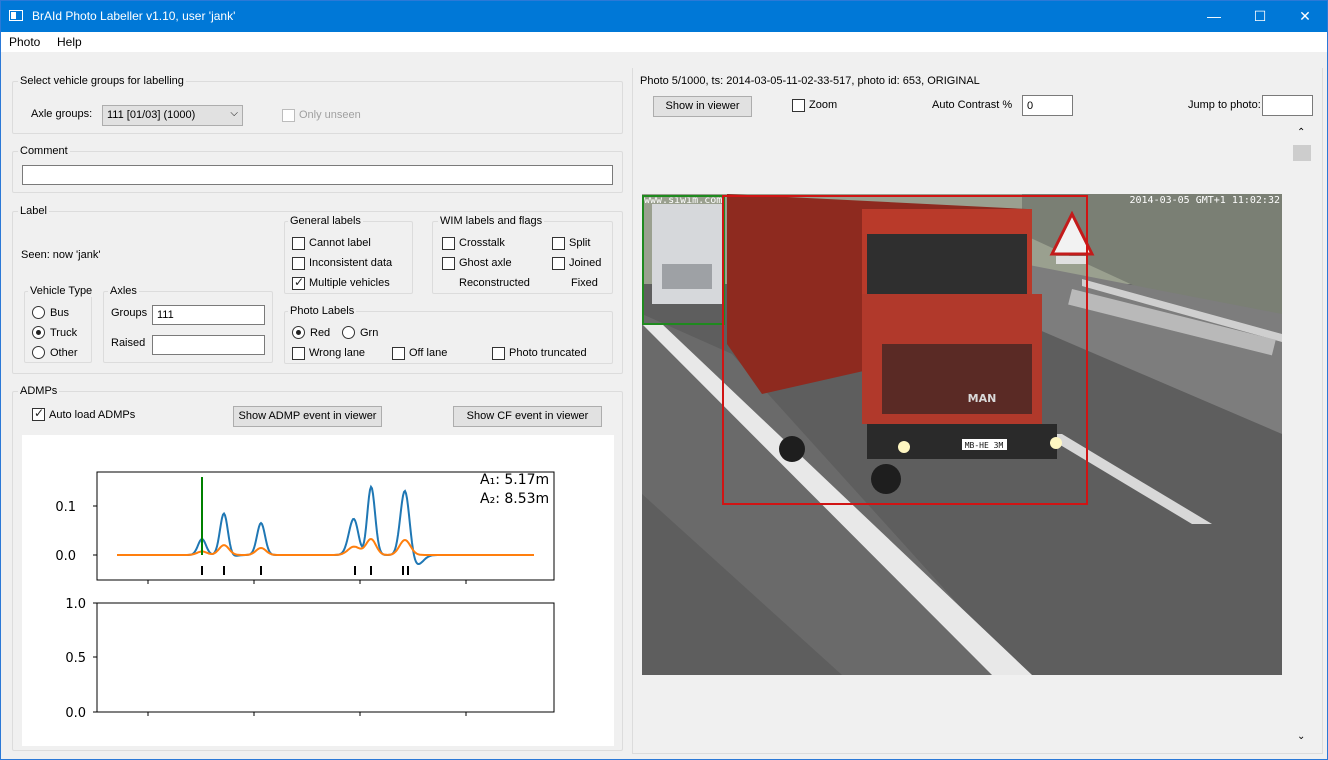  What do you see at coordinates (298, 263) in the screenshot?
I see `inconsistent-data-checkbox` at bounding box center [298, 263].